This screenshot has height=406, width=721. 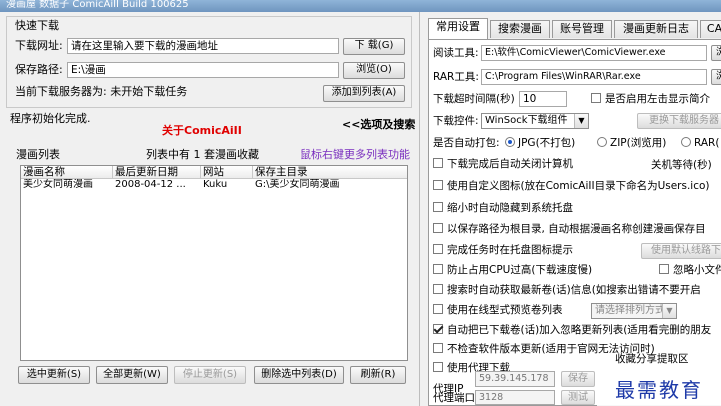 What do you see at coordinates (669, 311) in the screenshot?
I see `chevron-down-icon: ▼` at bounding box center [669, 311].